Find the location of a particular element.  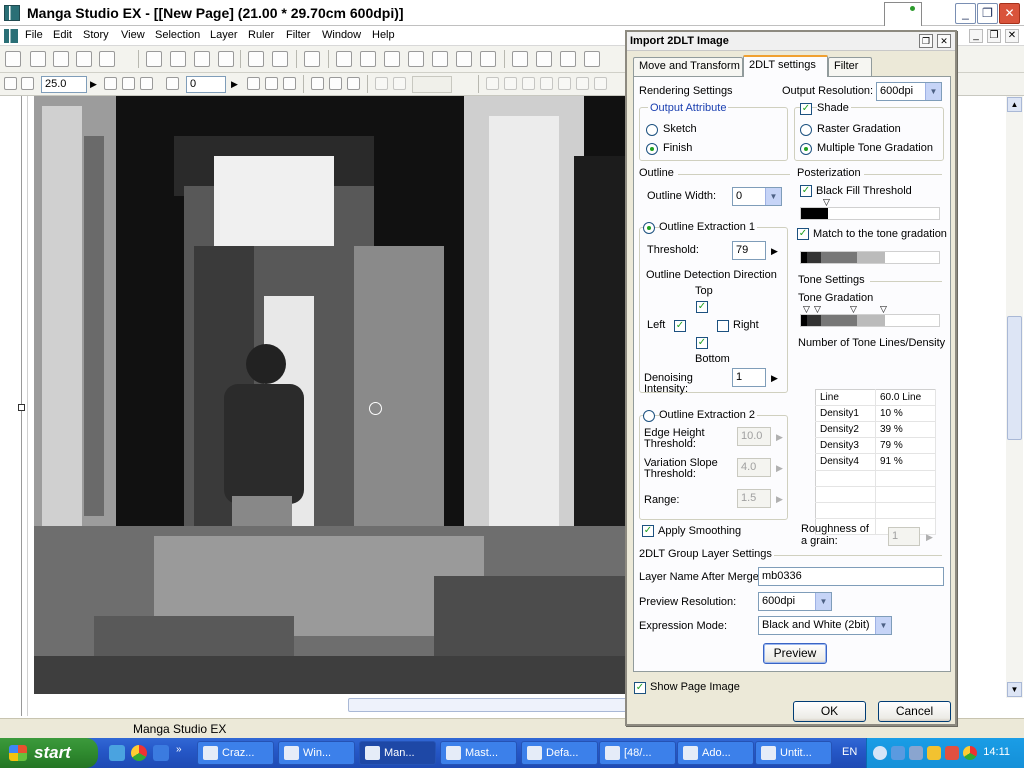

flip-horizontal-icon is located at coordinates (271, 83).